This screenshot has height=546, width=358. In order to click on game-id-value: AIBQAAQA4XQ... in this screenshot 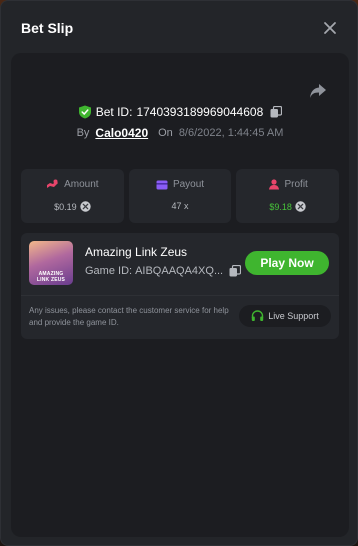, I will do `click(179, 271)`.